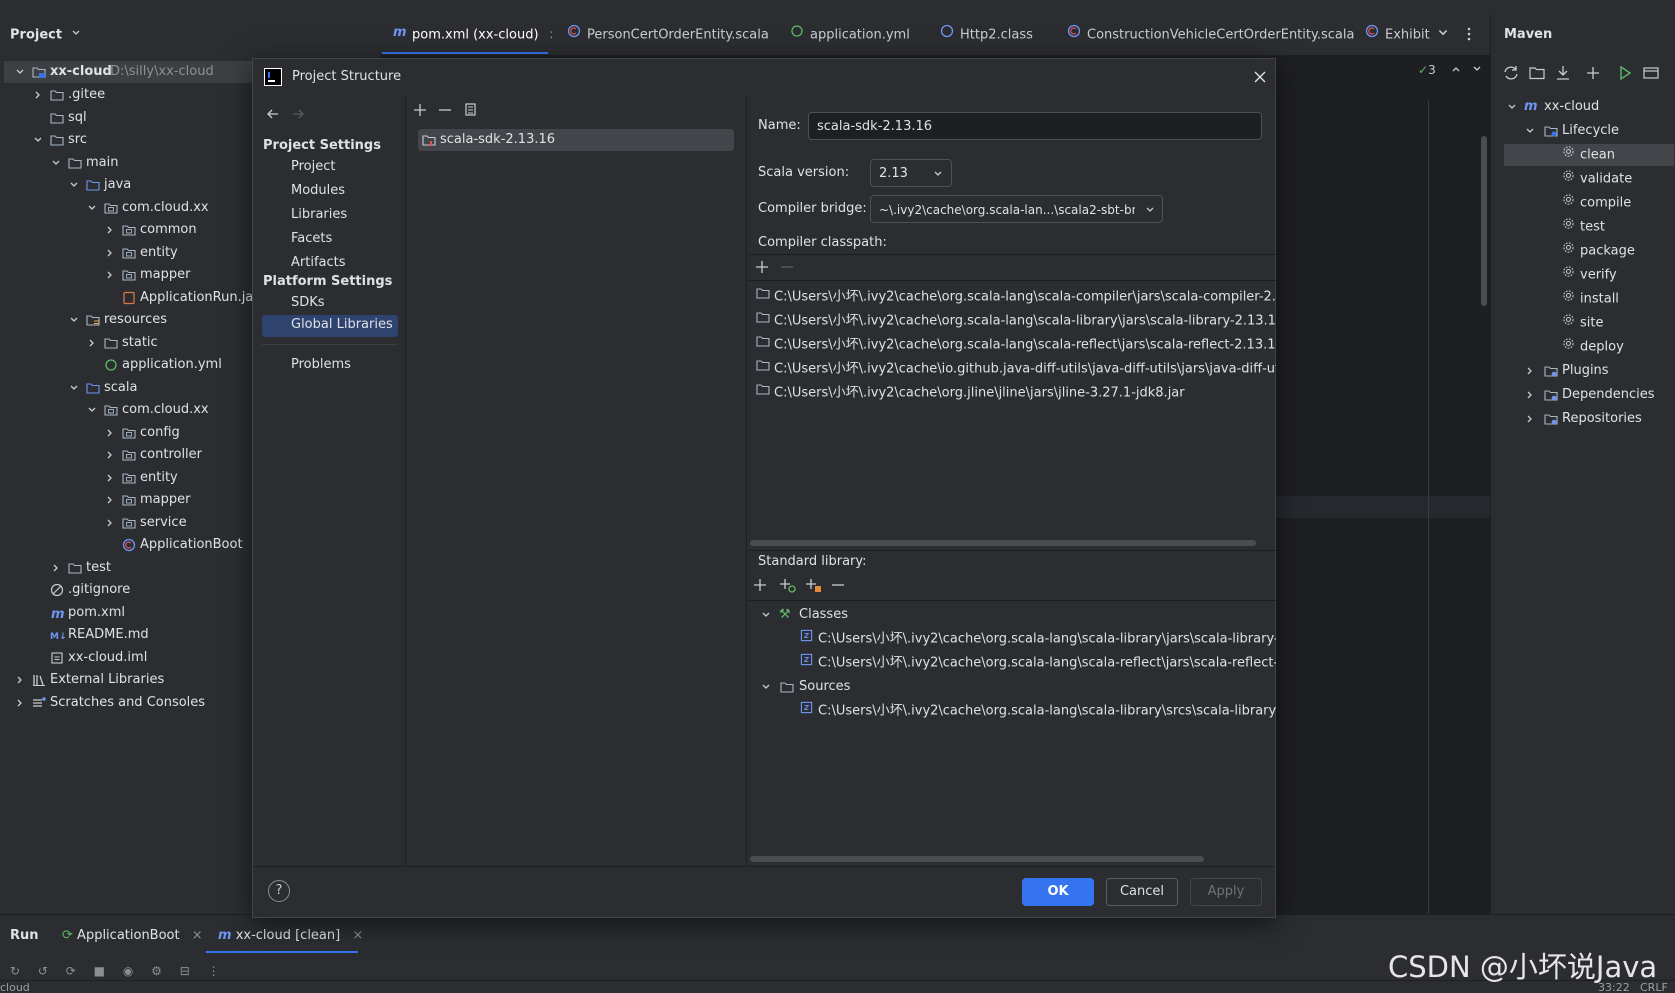 This screenshot has height=993, width=1675. I want to click on tree-item-scala: scala, so click(128, 388).